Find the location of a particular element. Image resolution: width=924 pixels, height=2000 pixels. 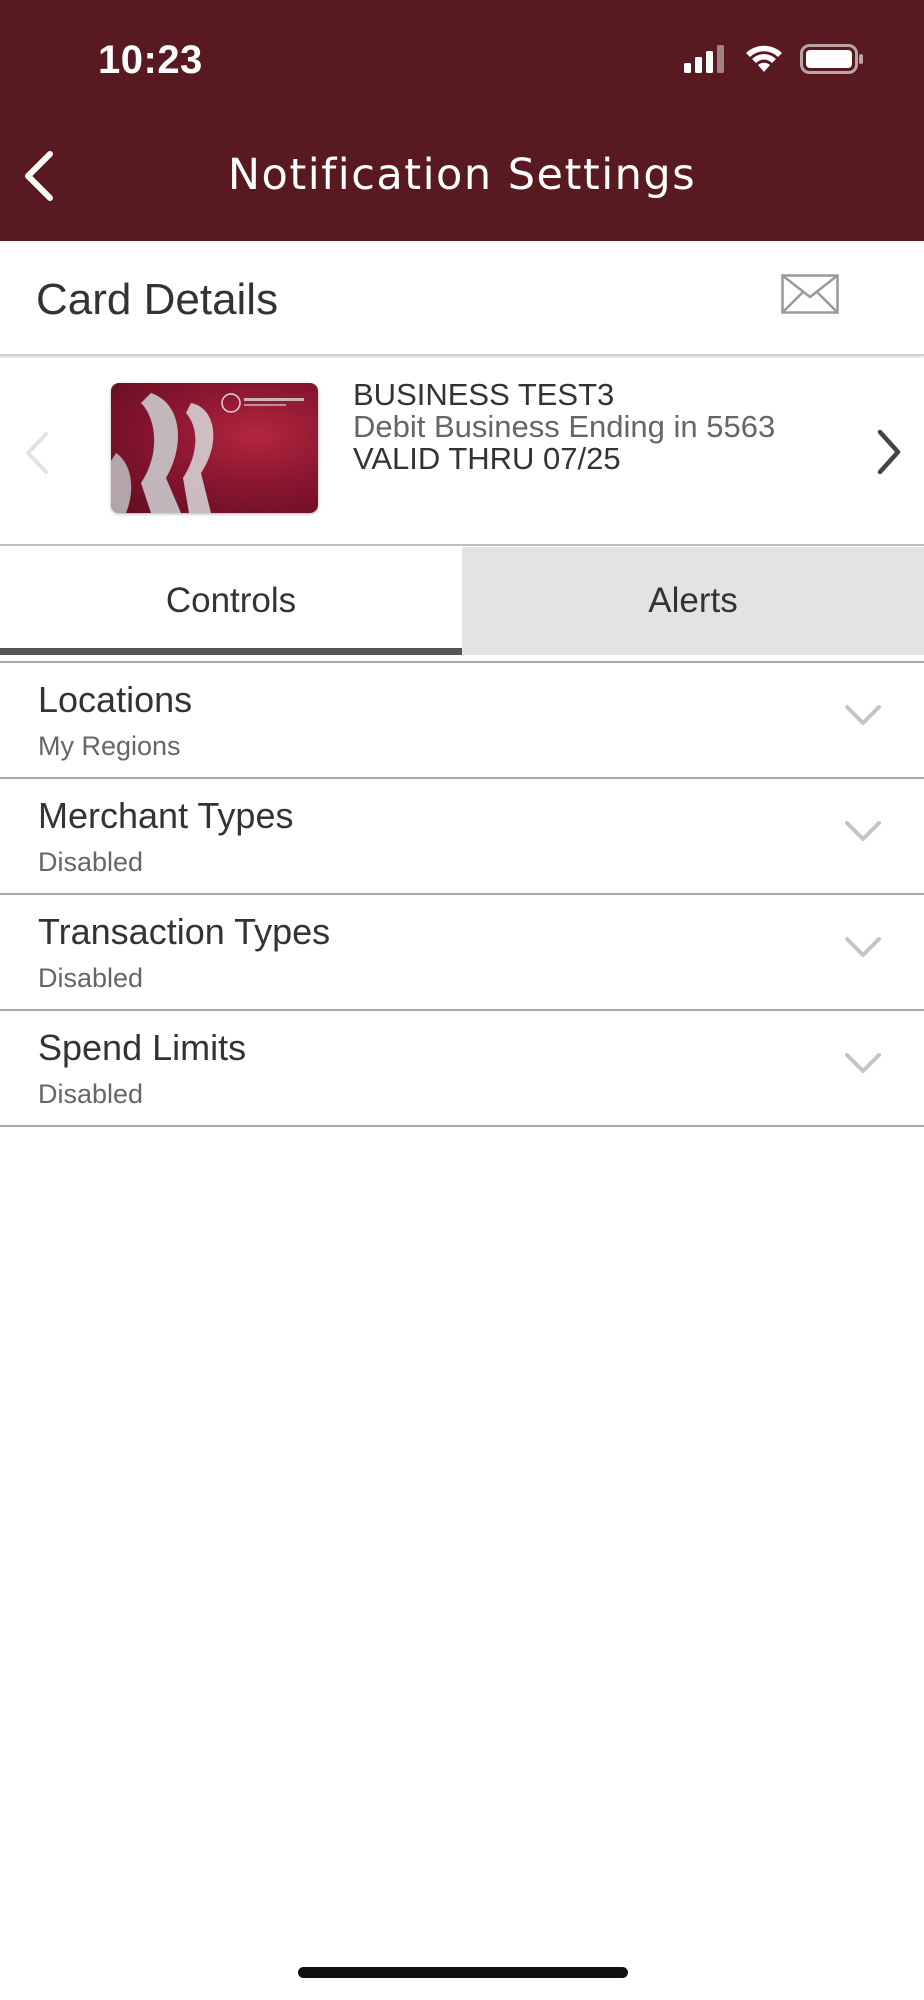

app-header: 10:23 Notification Settings is located at coordinates (462, 120).